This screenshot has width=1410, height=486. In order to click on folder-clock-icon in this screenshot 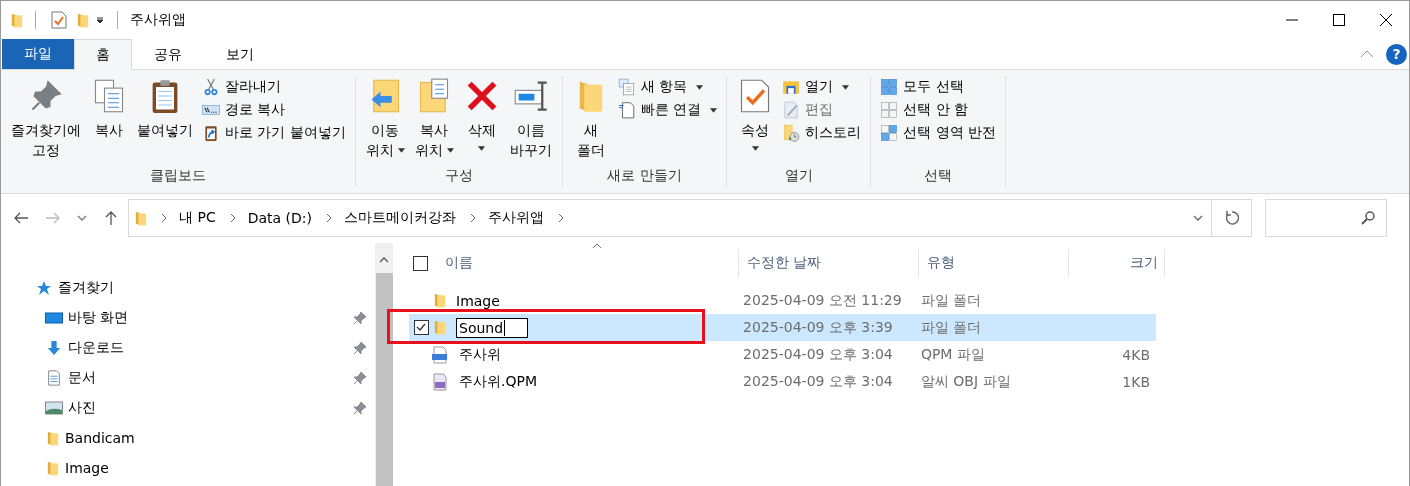, I will do `click(791, 133)`.